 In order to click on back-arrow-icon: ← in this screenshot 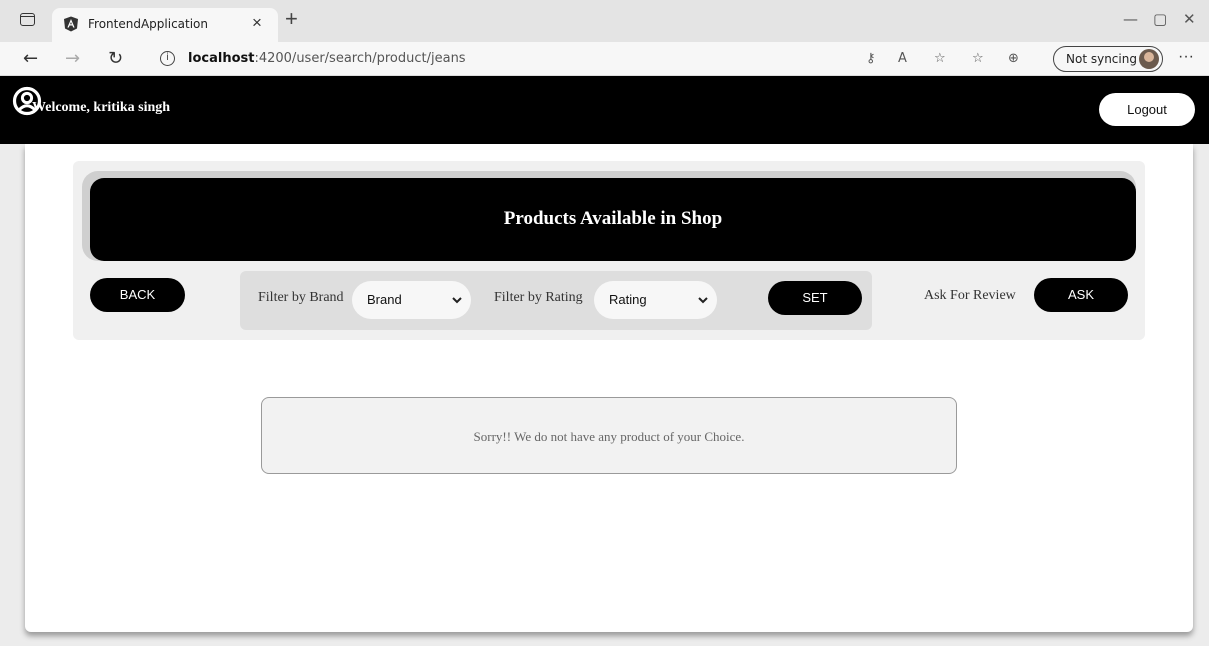, I will do `click(30, 58)`.